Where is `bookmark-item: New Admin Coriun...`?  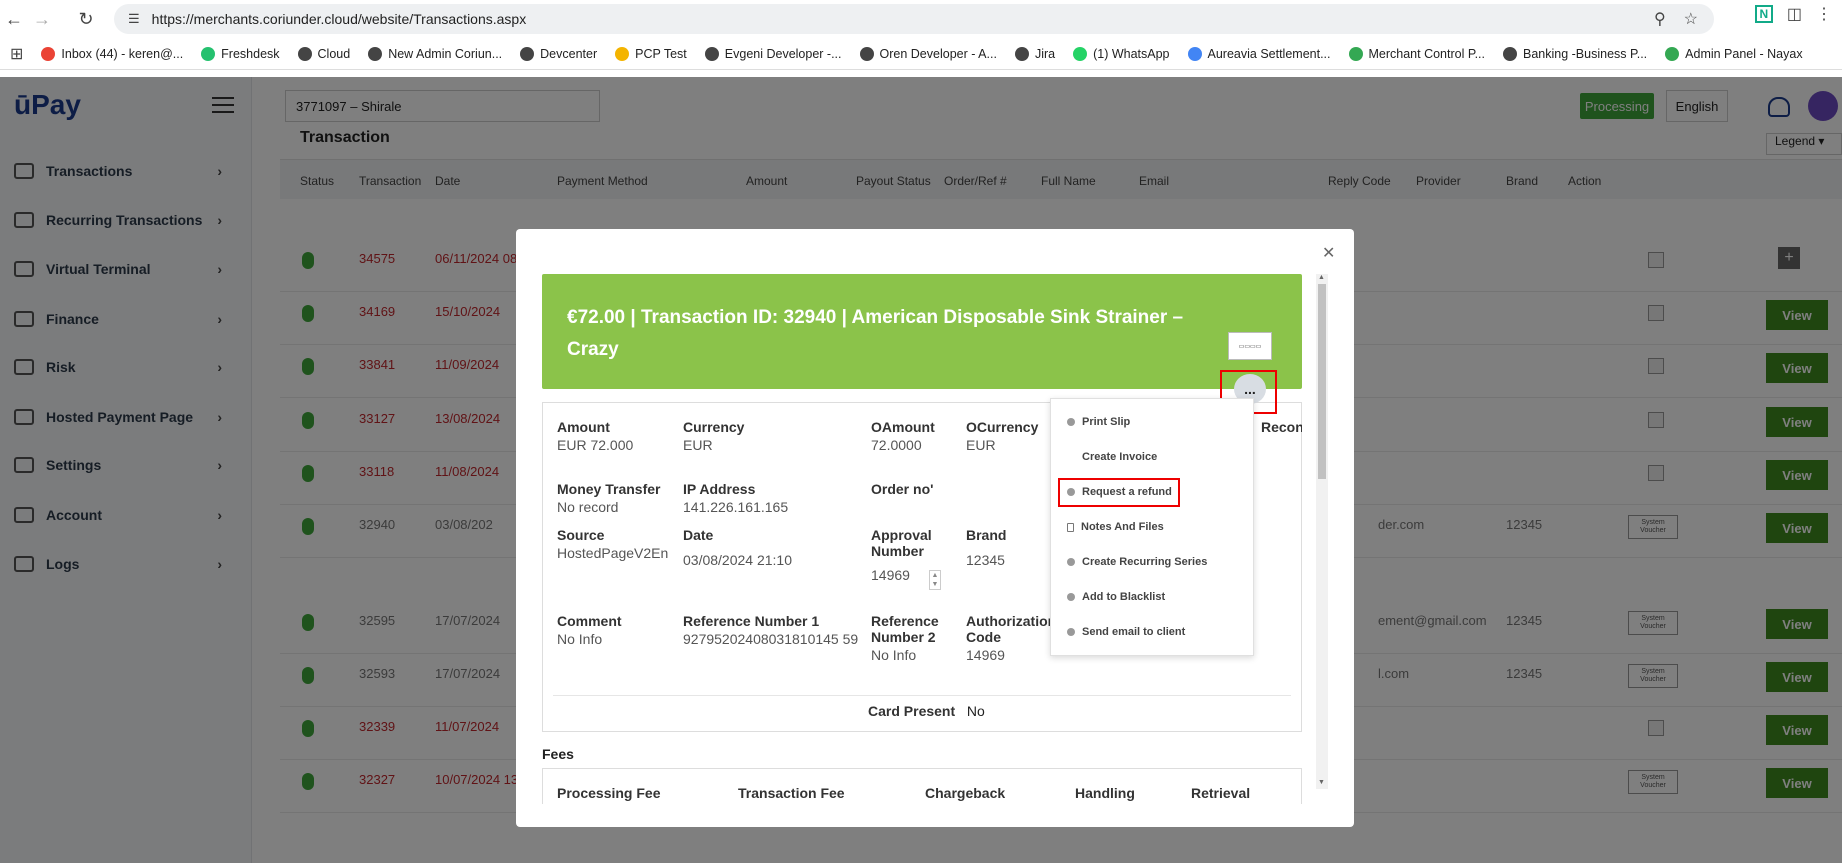 bookmark-item: New Admin Coriun... is located at coordinates (435, 53).